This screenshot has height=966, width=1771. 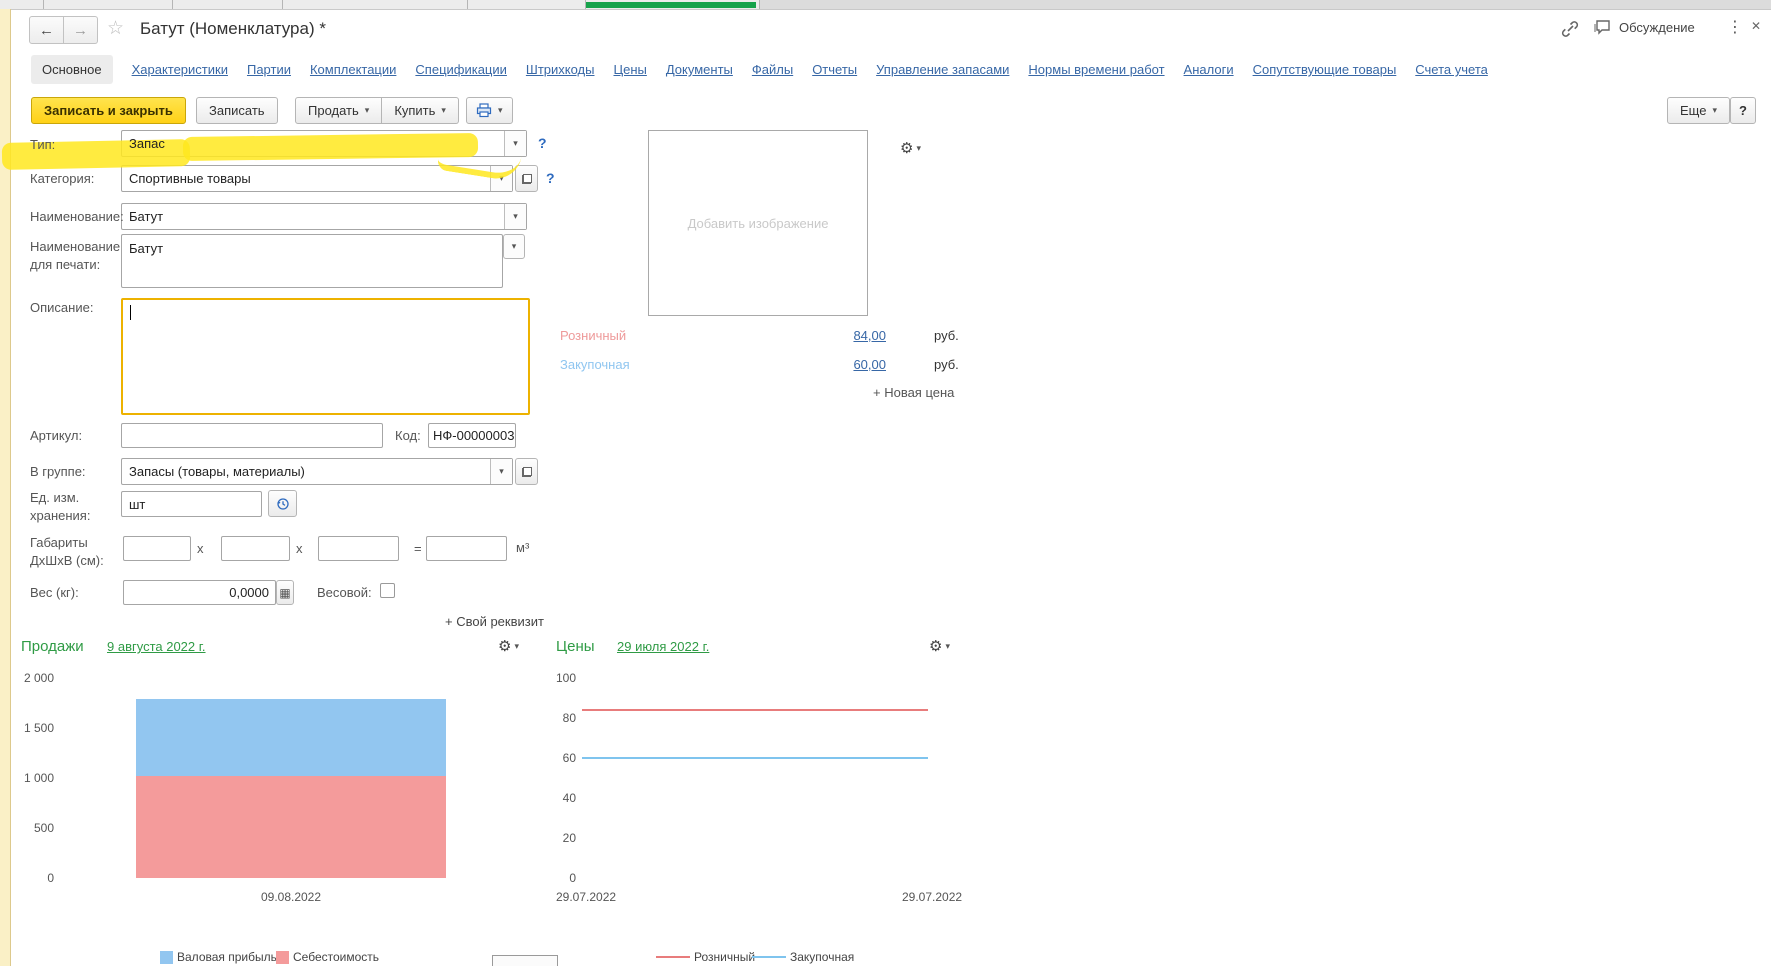 I want to click on save-button: Записать, so click(x=237, y=110).